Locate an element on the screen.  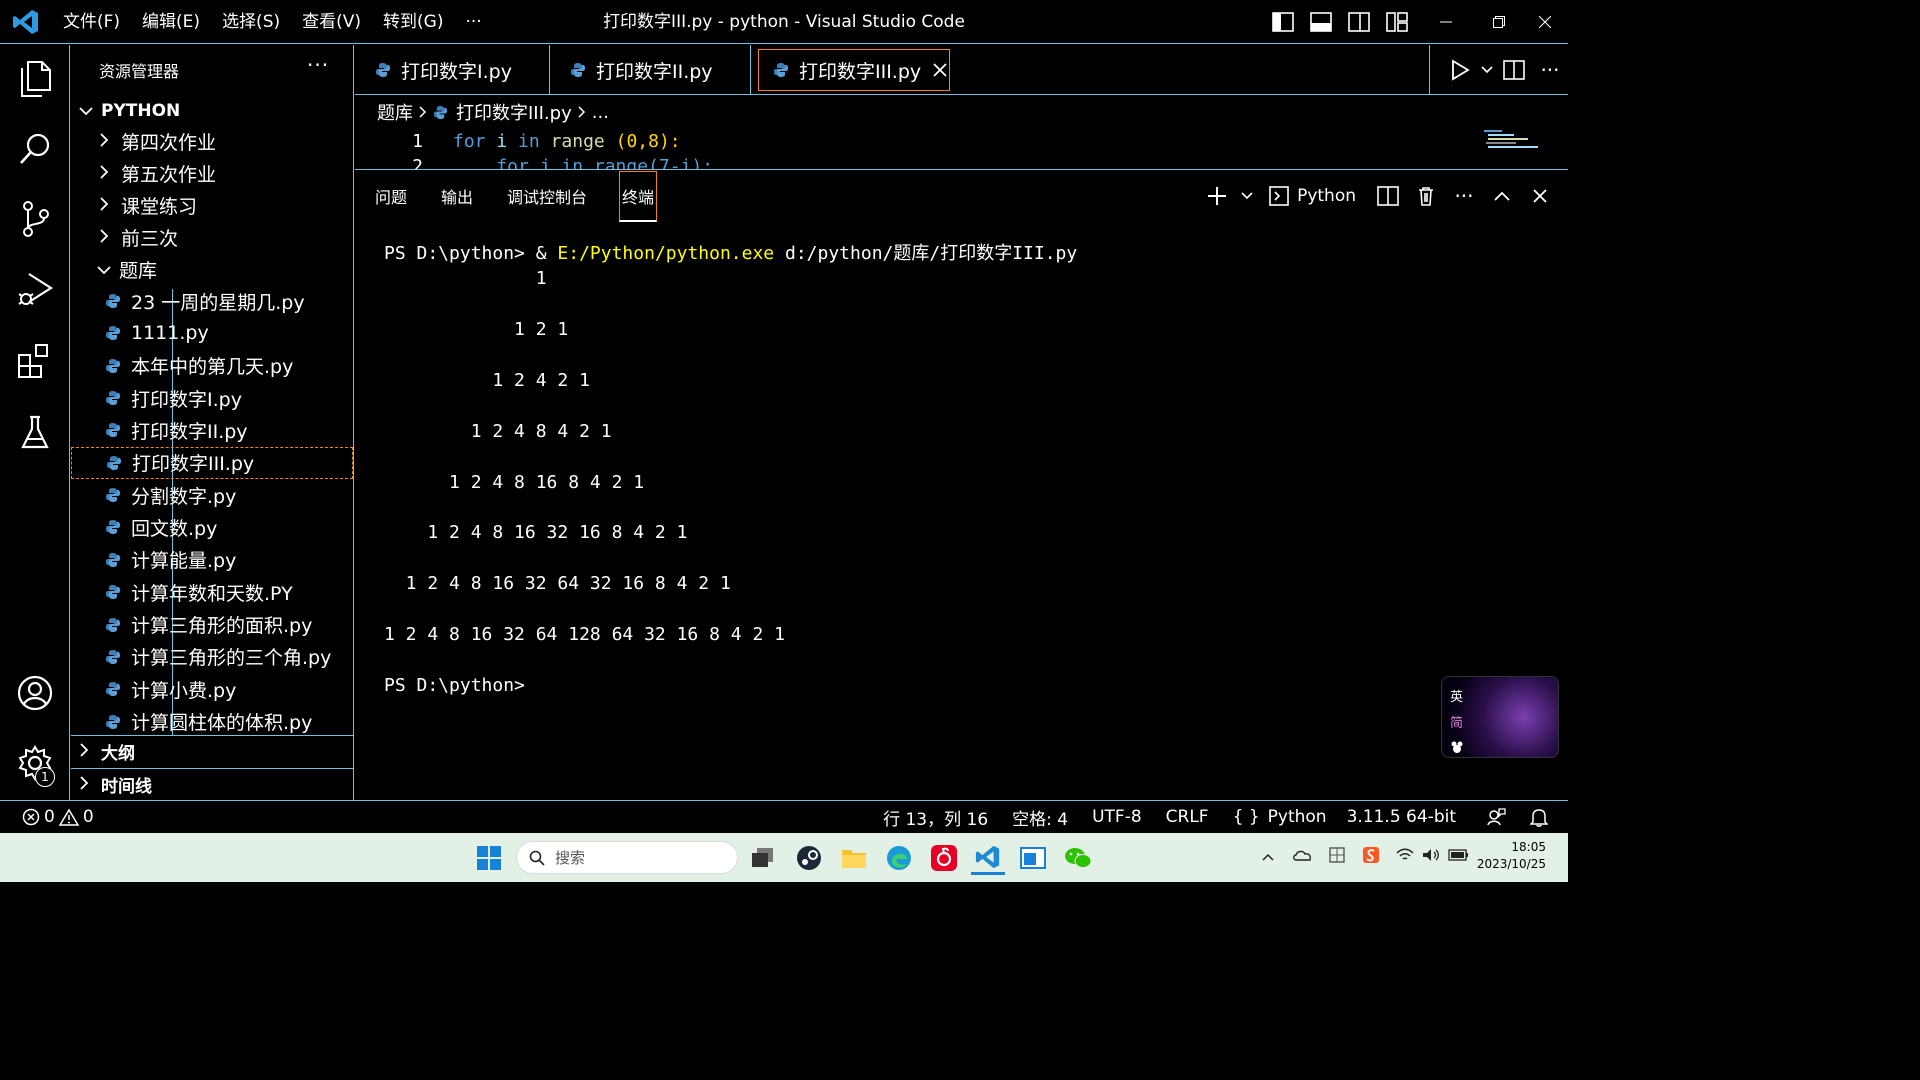
minimize-icon is located at coordinates (1446, 22).